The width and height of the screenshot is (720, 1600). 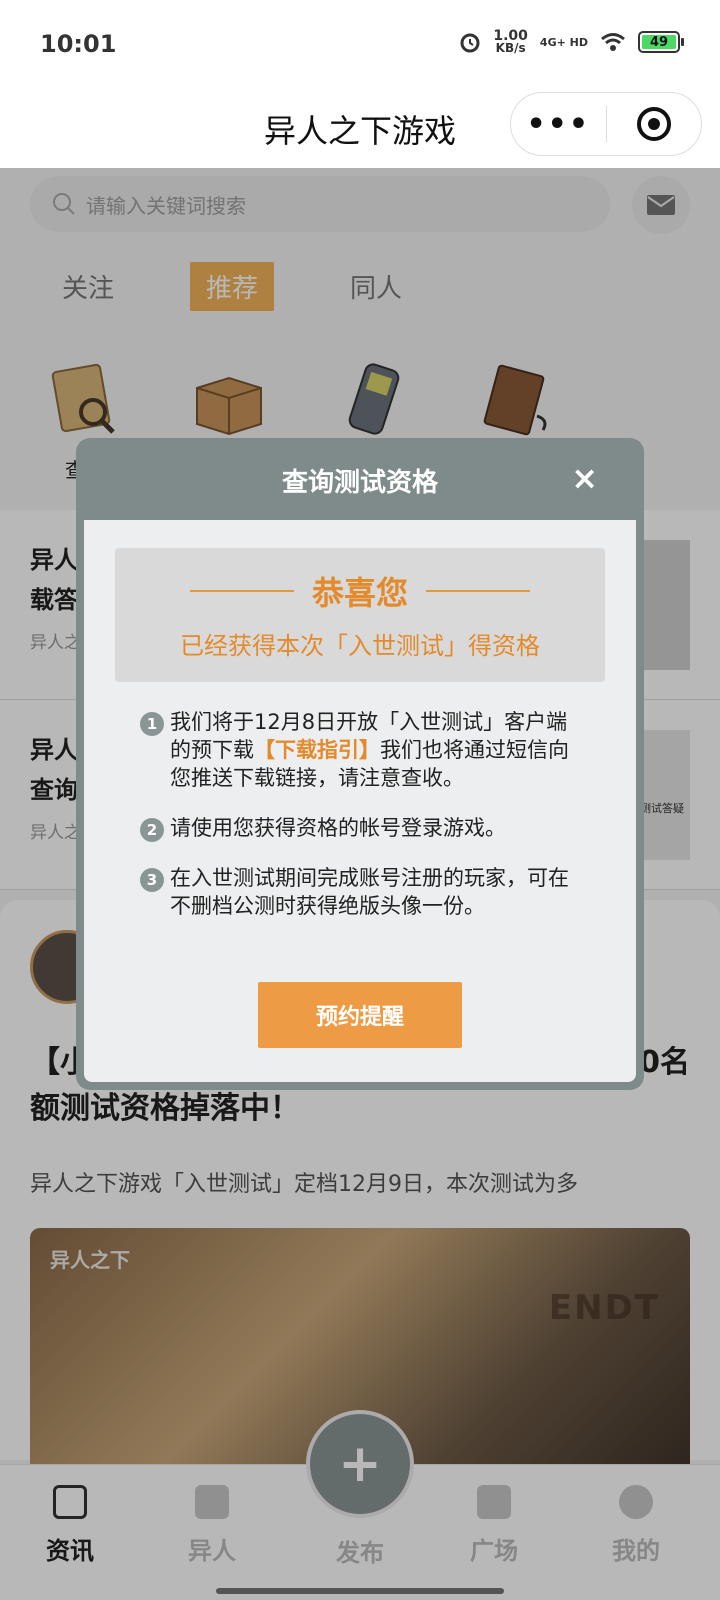 What do you see at coordinates (359, 593) in the screenshot?
I see `congrats-title: 恭喜您` at bounding box center [359, 593].